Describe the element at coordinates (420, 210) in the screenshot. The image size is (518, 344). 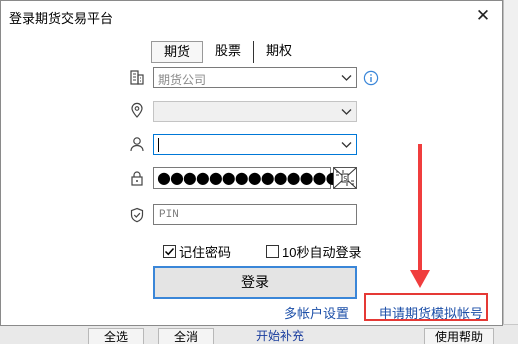
I see `annotation-arrow-shaft` at that location.